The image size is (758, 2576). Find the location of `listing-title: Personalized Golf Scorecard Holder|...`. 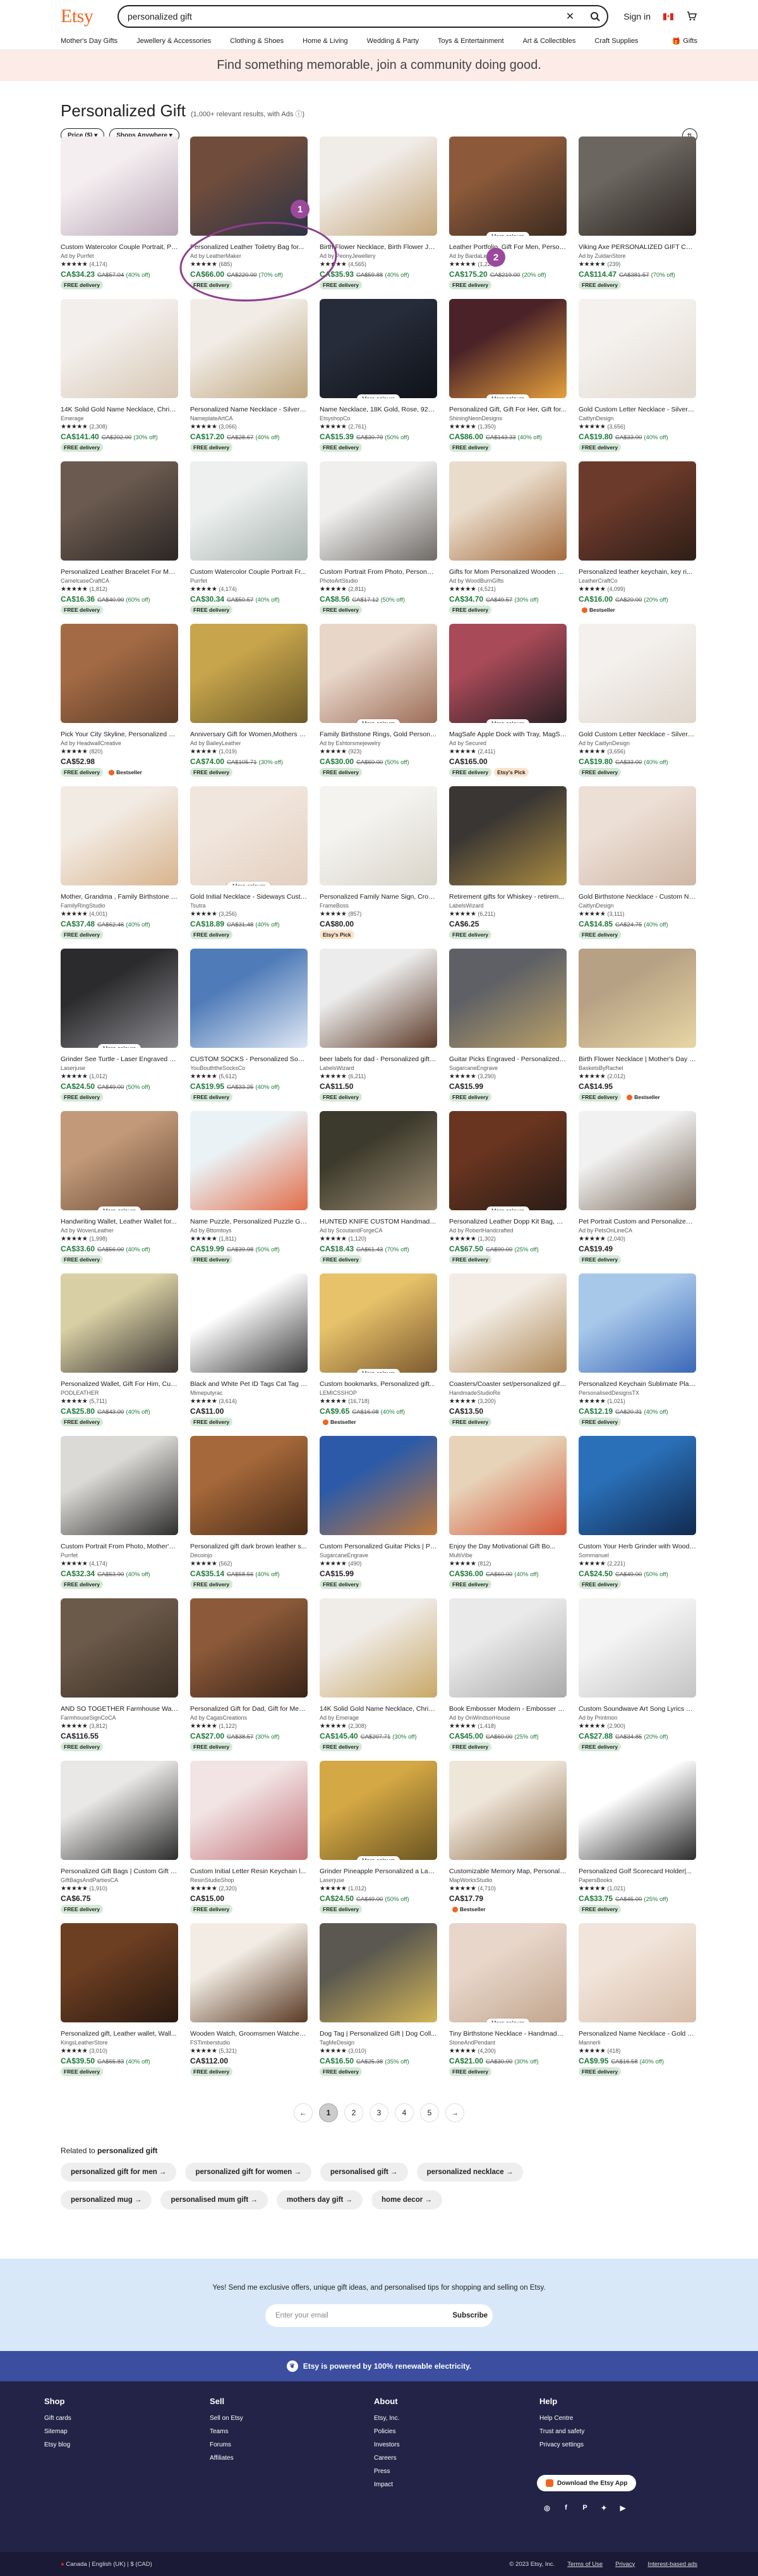

listing-title: Personalized Golf Scorecard Holder|... is located at coordinates (637, 1871).